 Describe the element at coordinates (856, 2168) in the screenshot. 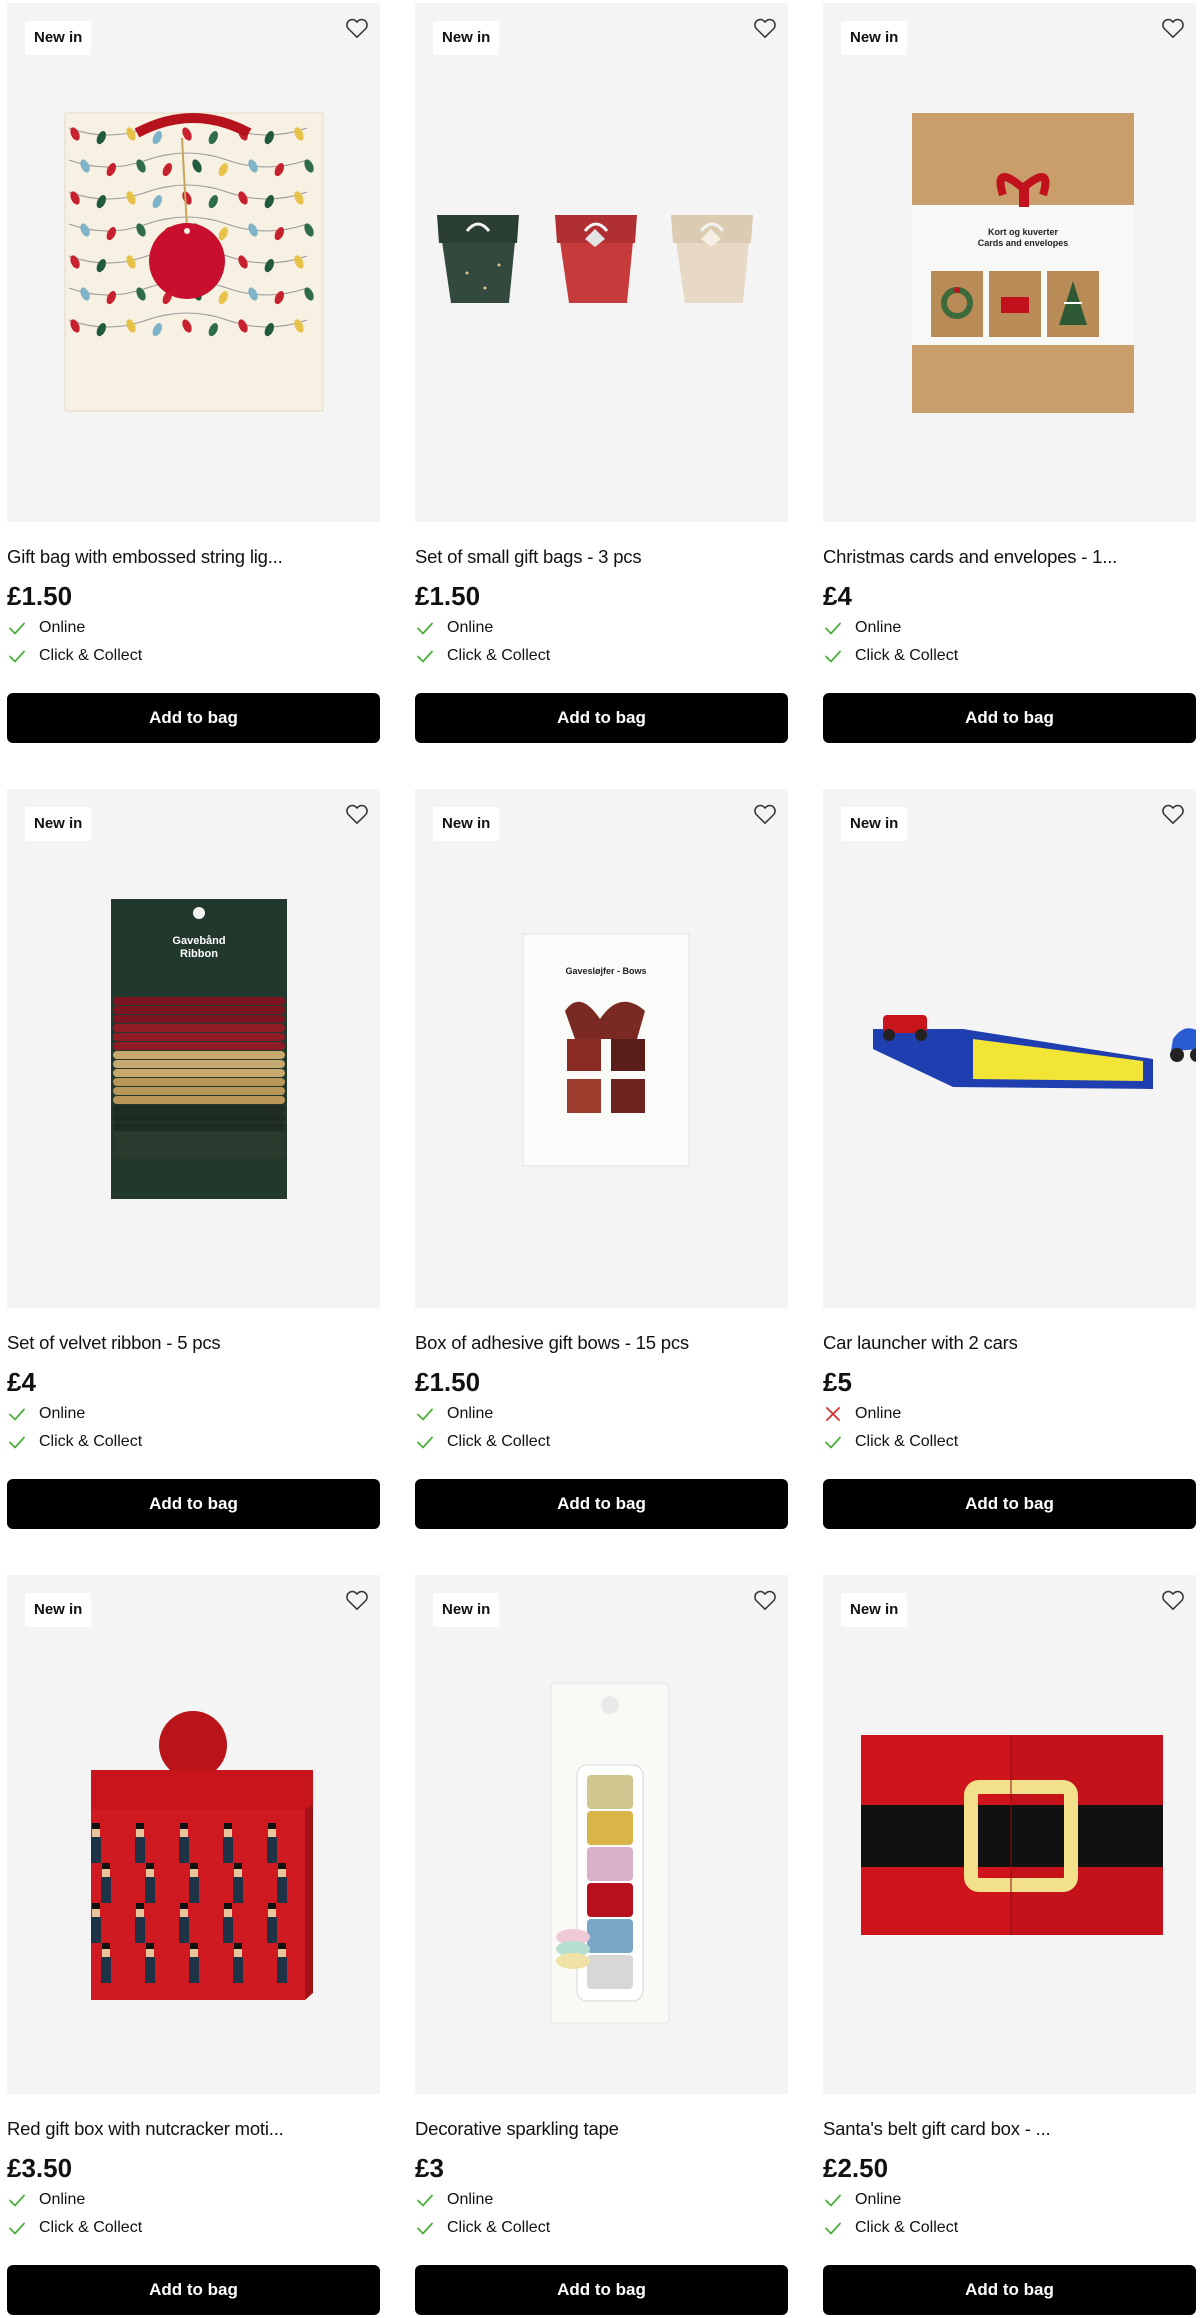

I see `product-price: £2.50` at that location.